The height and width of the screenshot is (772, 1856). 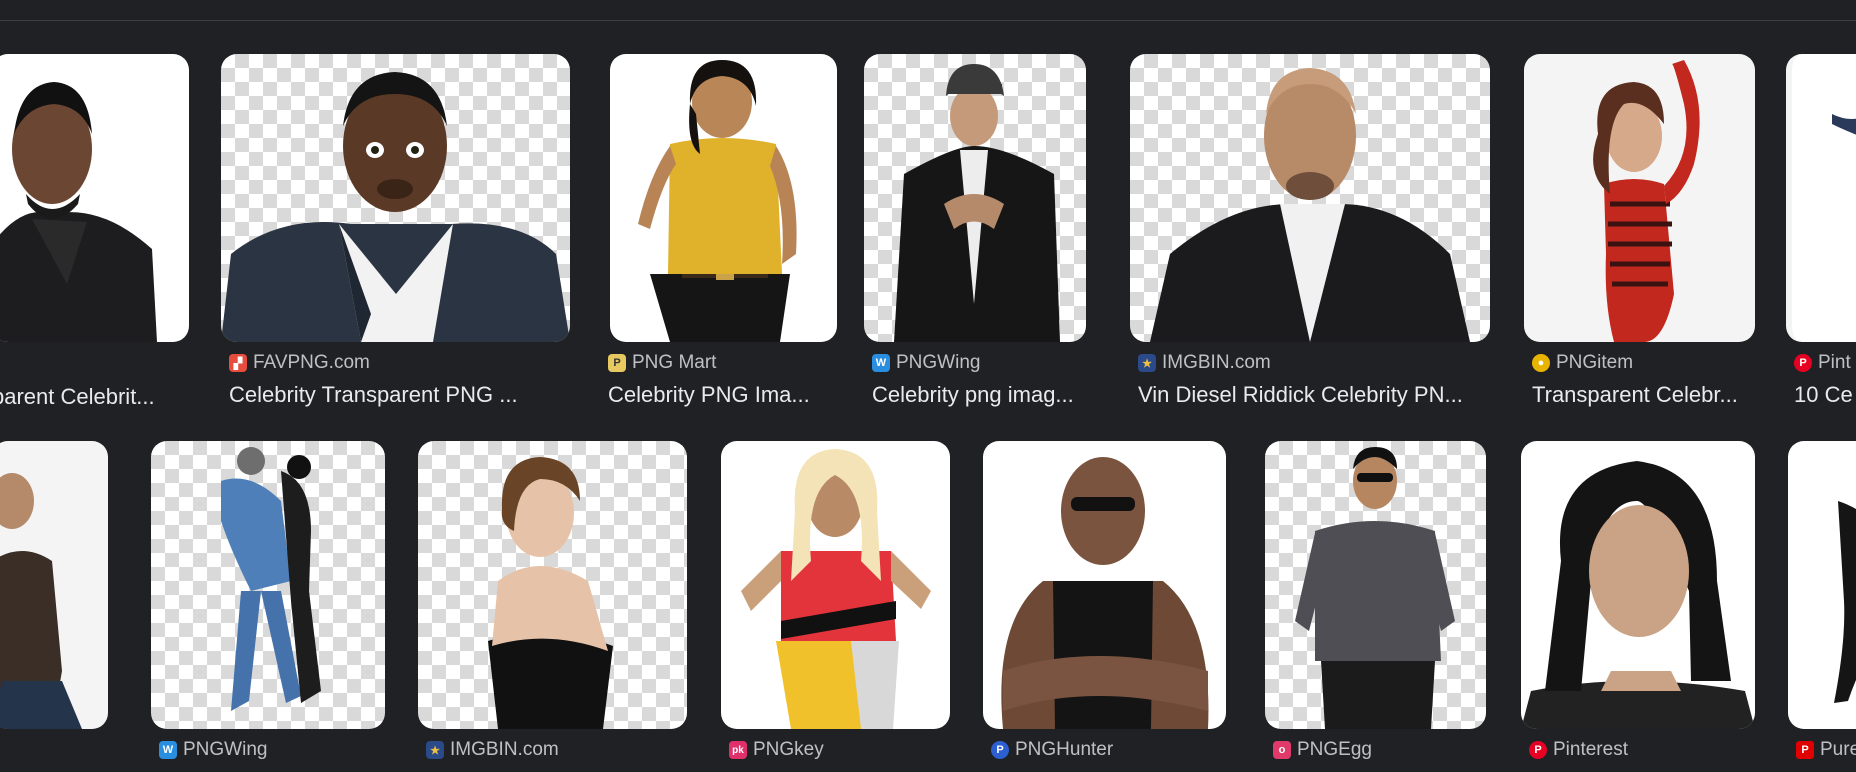 I want to click on result-source: P Pinterest, so click(x=1578, y=750).